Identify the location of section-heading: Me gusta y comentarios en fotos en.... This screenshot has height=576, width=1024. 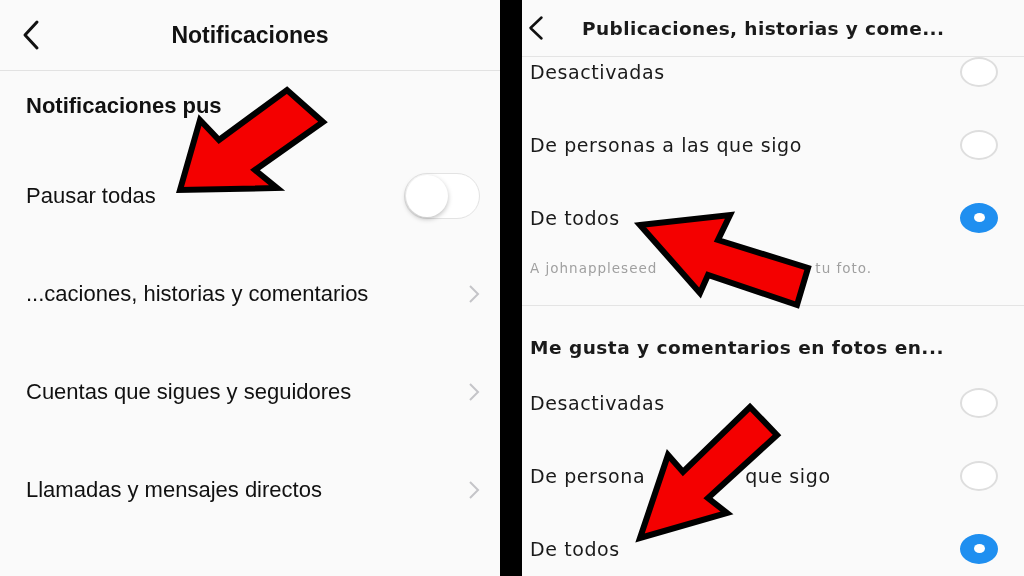
(737, 347).